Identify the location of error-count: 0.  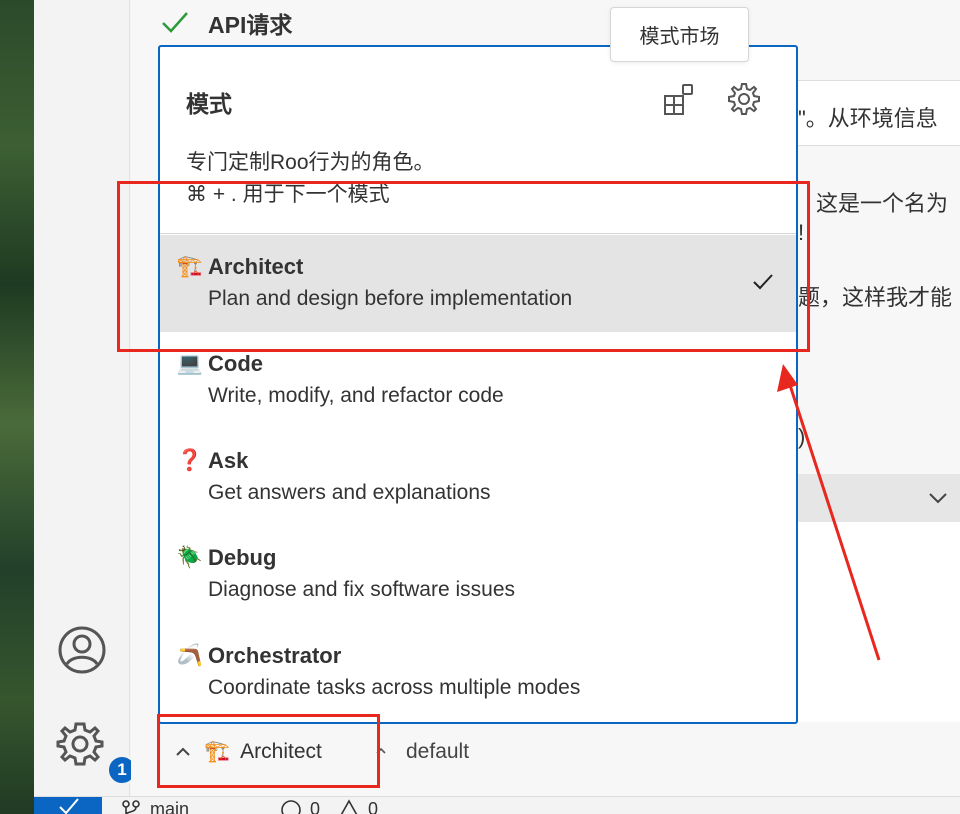
(315, 806).